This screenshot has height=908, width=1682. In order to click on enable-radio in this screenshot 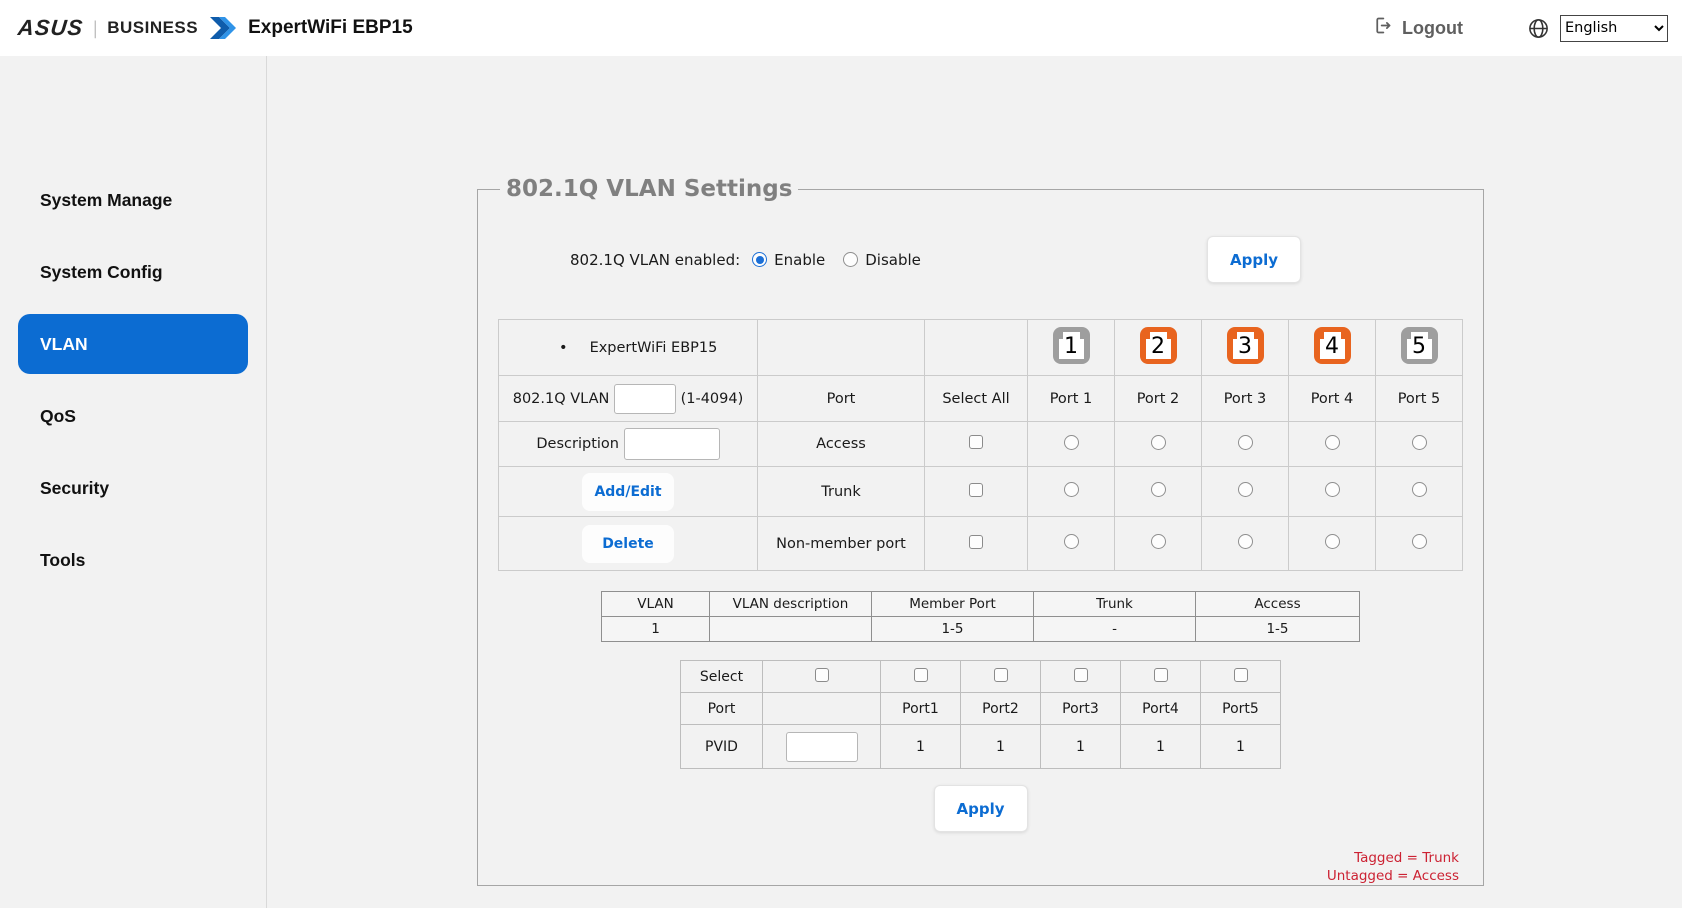, I will do `click(760, 259)`.